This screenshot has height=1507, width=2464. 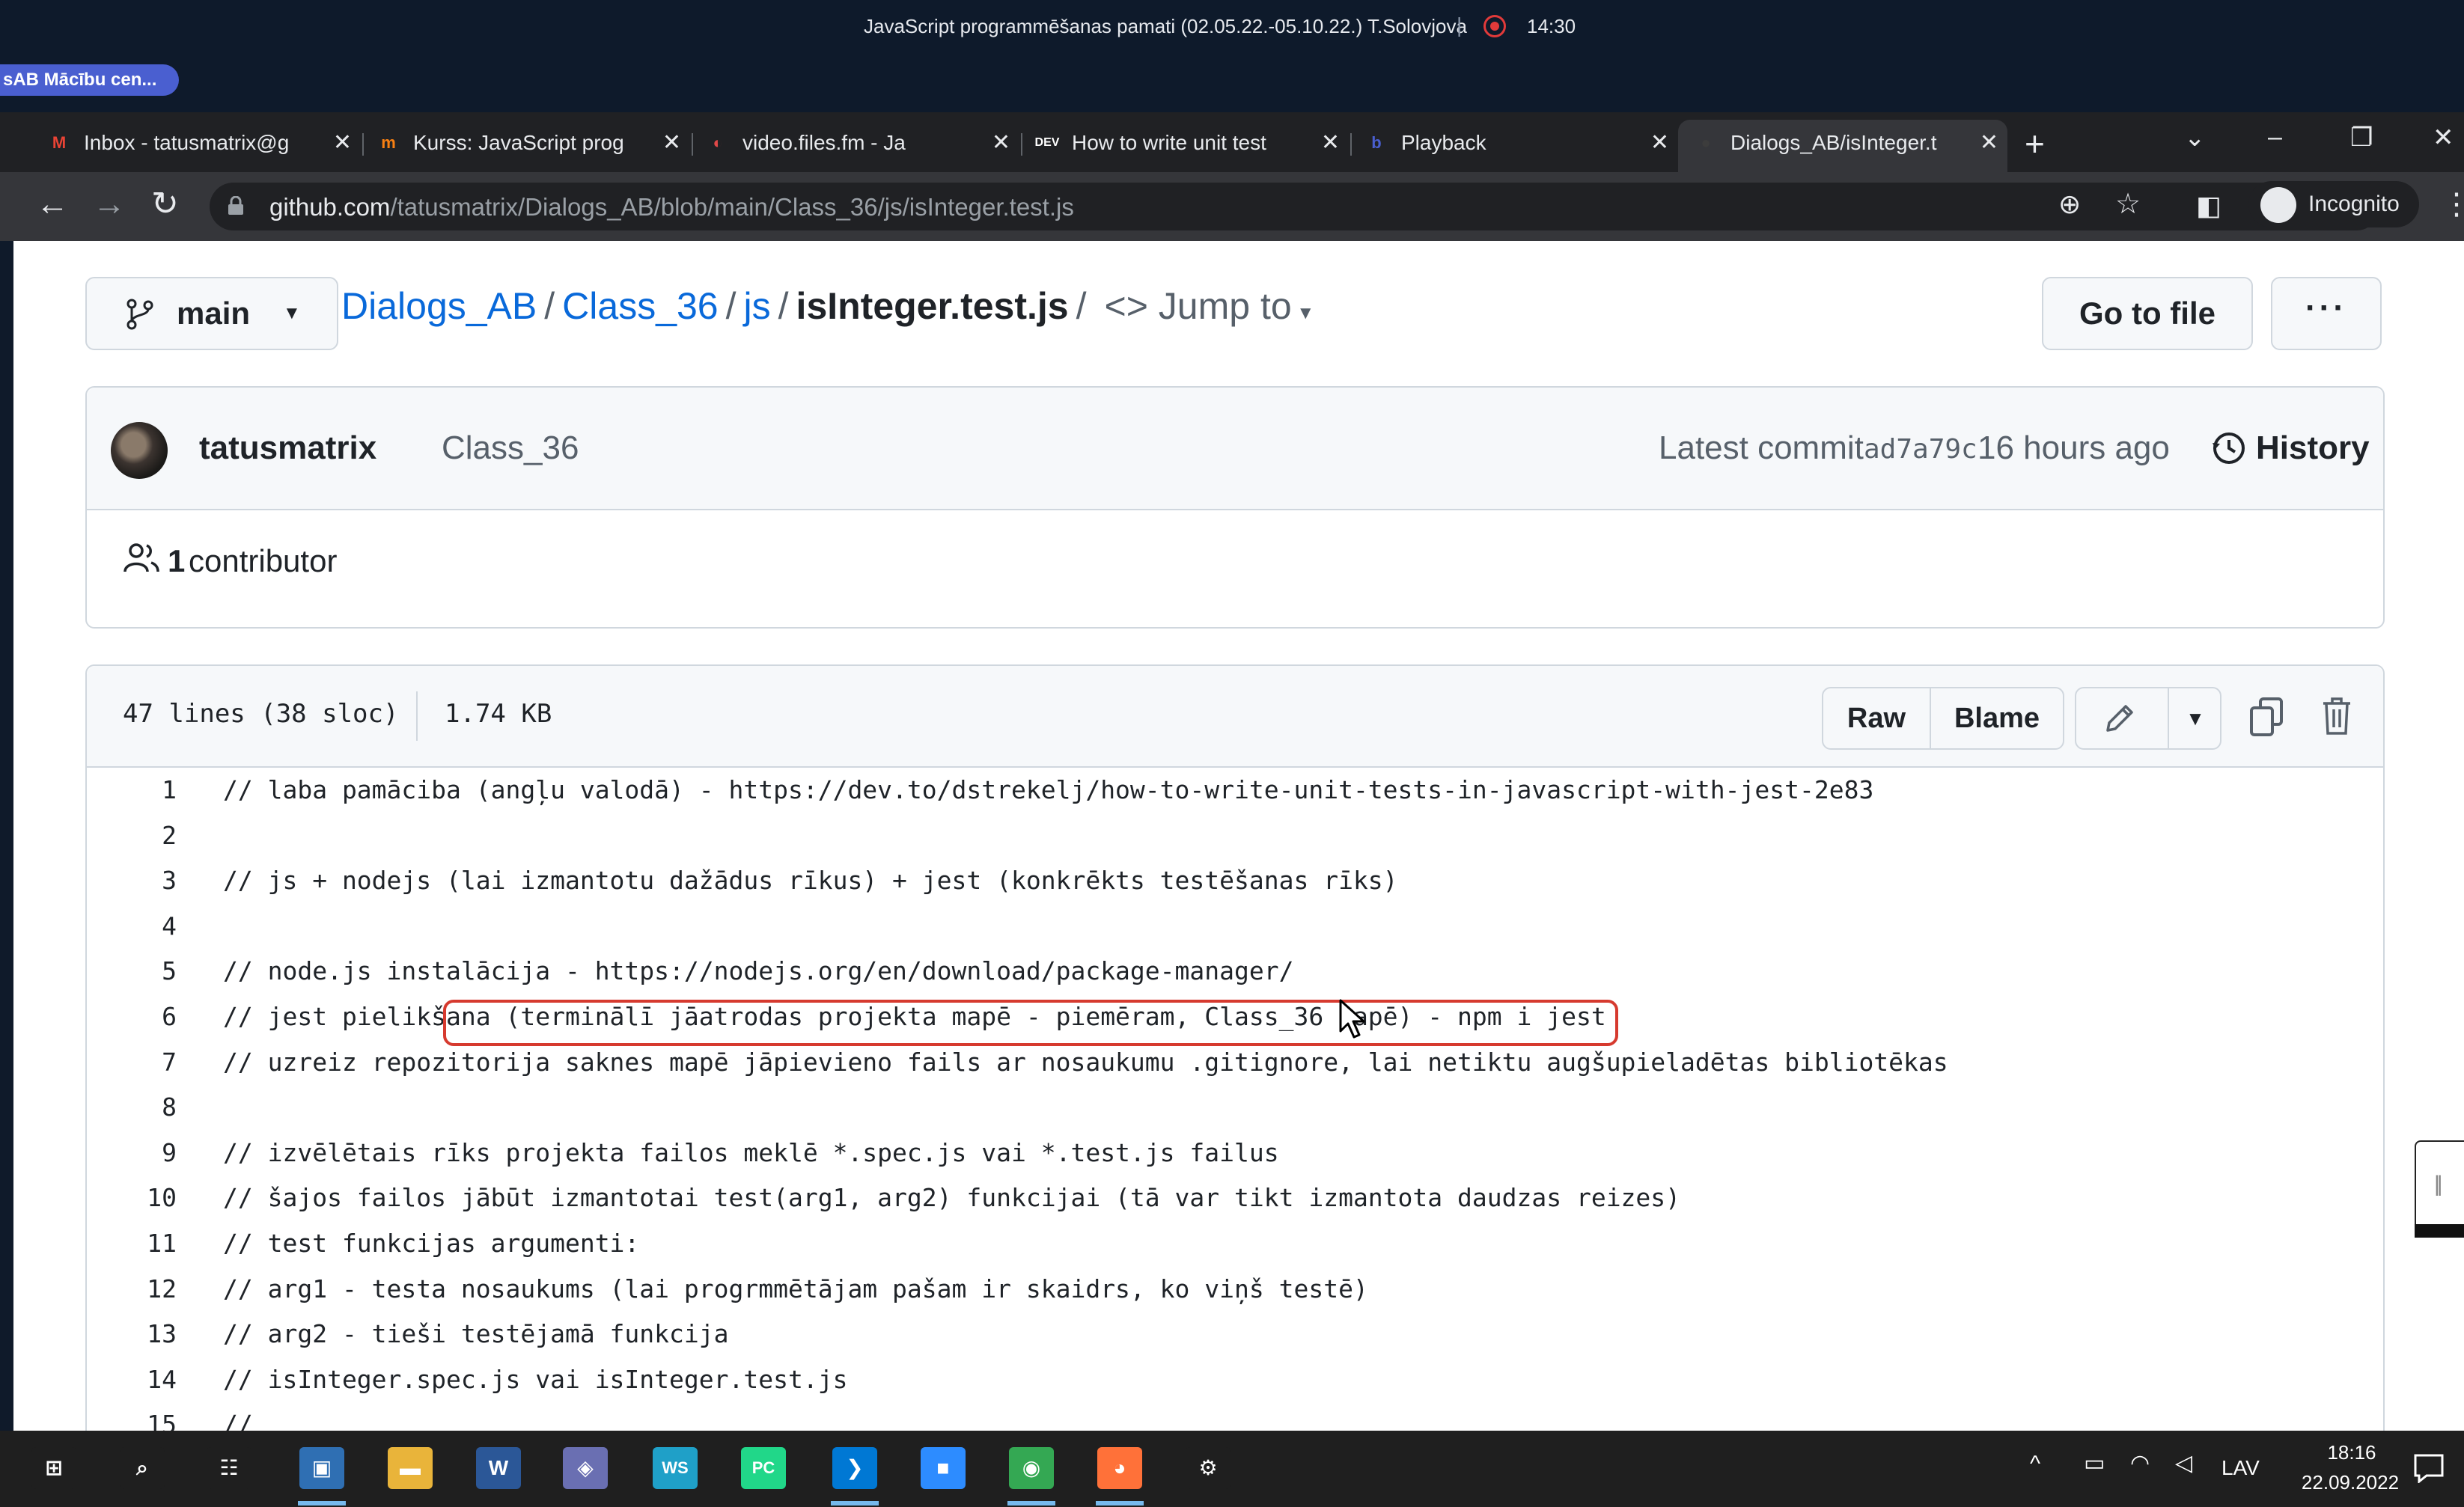 I want to click on task-view-icon: ☷, so click(x=229, y=1468).